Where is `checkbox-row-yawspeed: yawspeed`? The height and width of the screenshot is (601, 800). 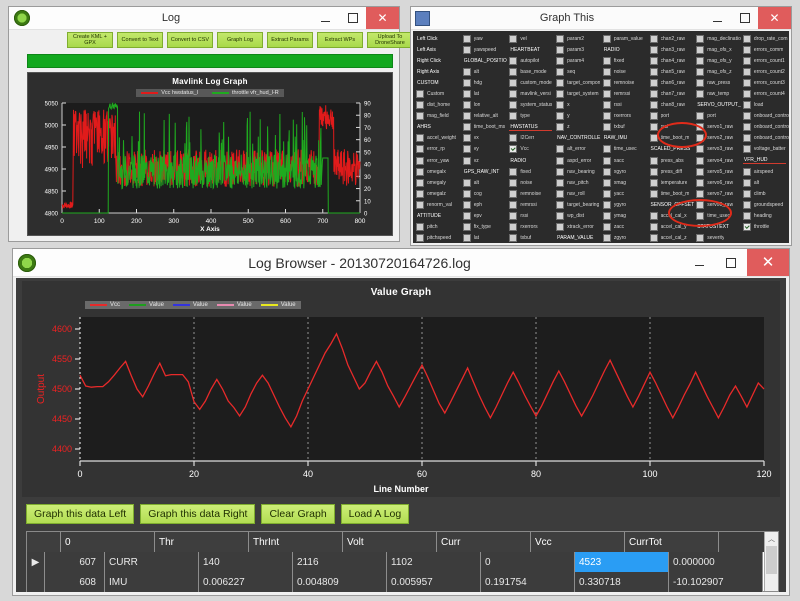 checkbox-row-yawspeed: yawspeed is located at coordinates (485, 49).